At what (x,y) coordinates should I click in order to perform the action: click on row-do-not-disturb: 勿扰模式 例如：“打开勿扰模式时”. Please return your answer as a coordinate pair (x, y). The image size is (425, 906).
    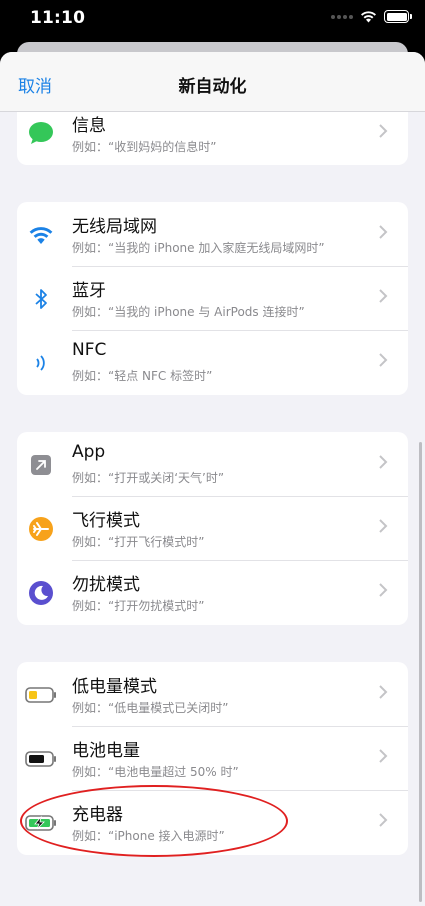
    Looking at the image, I should click on (212, 592).